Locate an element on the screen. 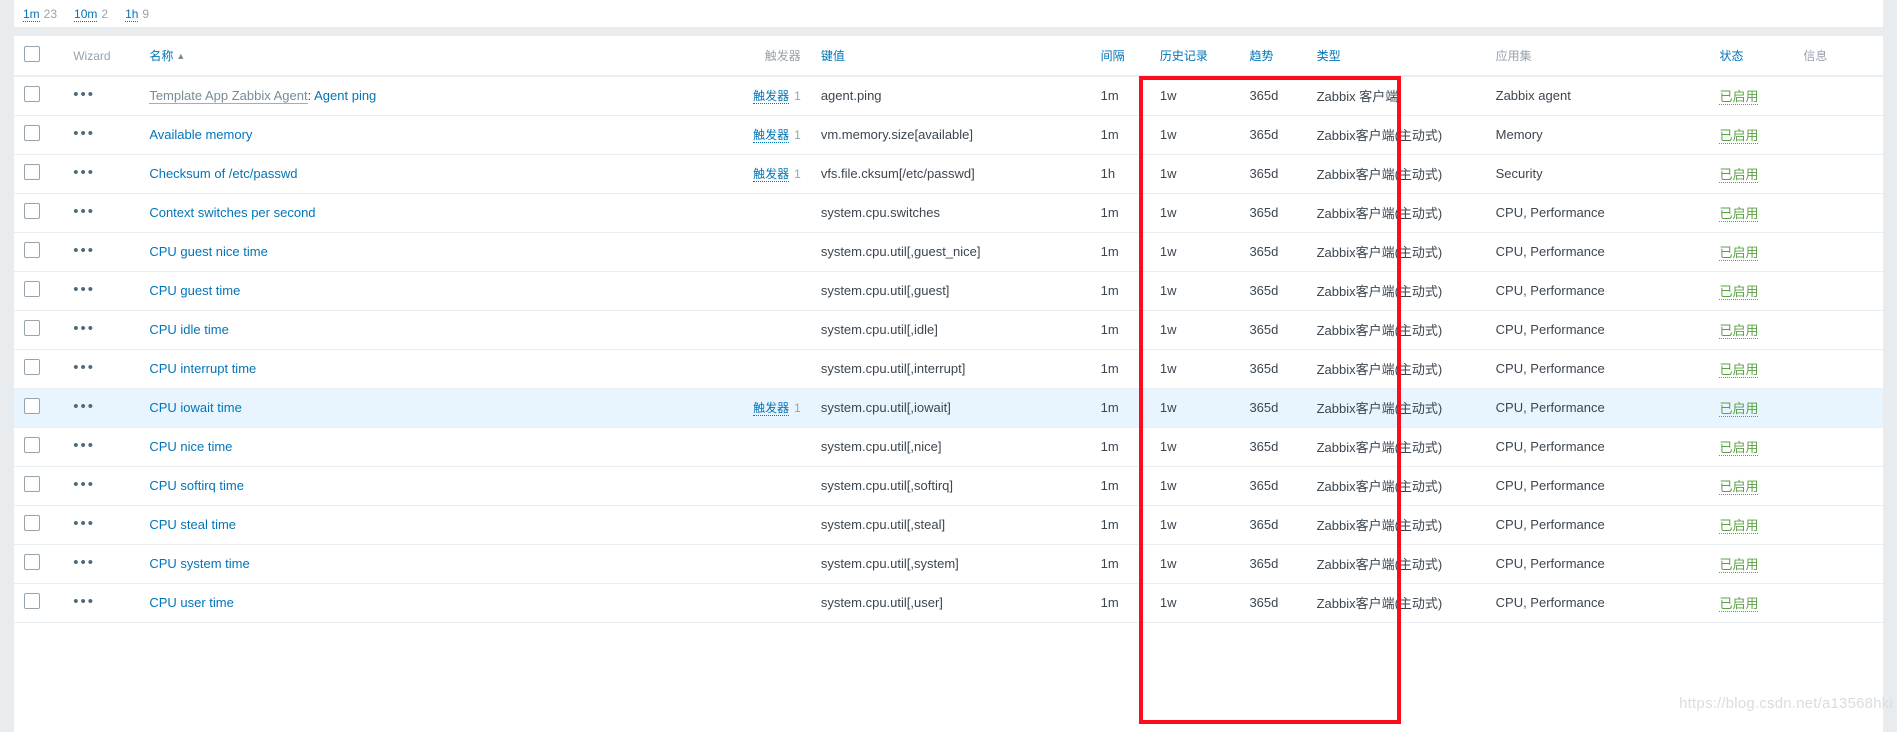  header-name-label: 名称 is located at coordinates (161, 56).